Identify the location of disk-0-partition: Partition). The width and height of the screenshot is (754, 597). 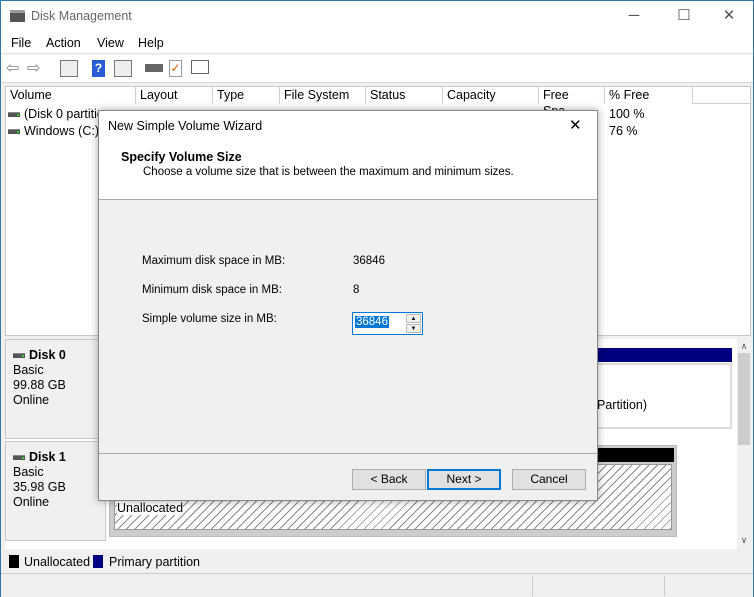
(663, 396).